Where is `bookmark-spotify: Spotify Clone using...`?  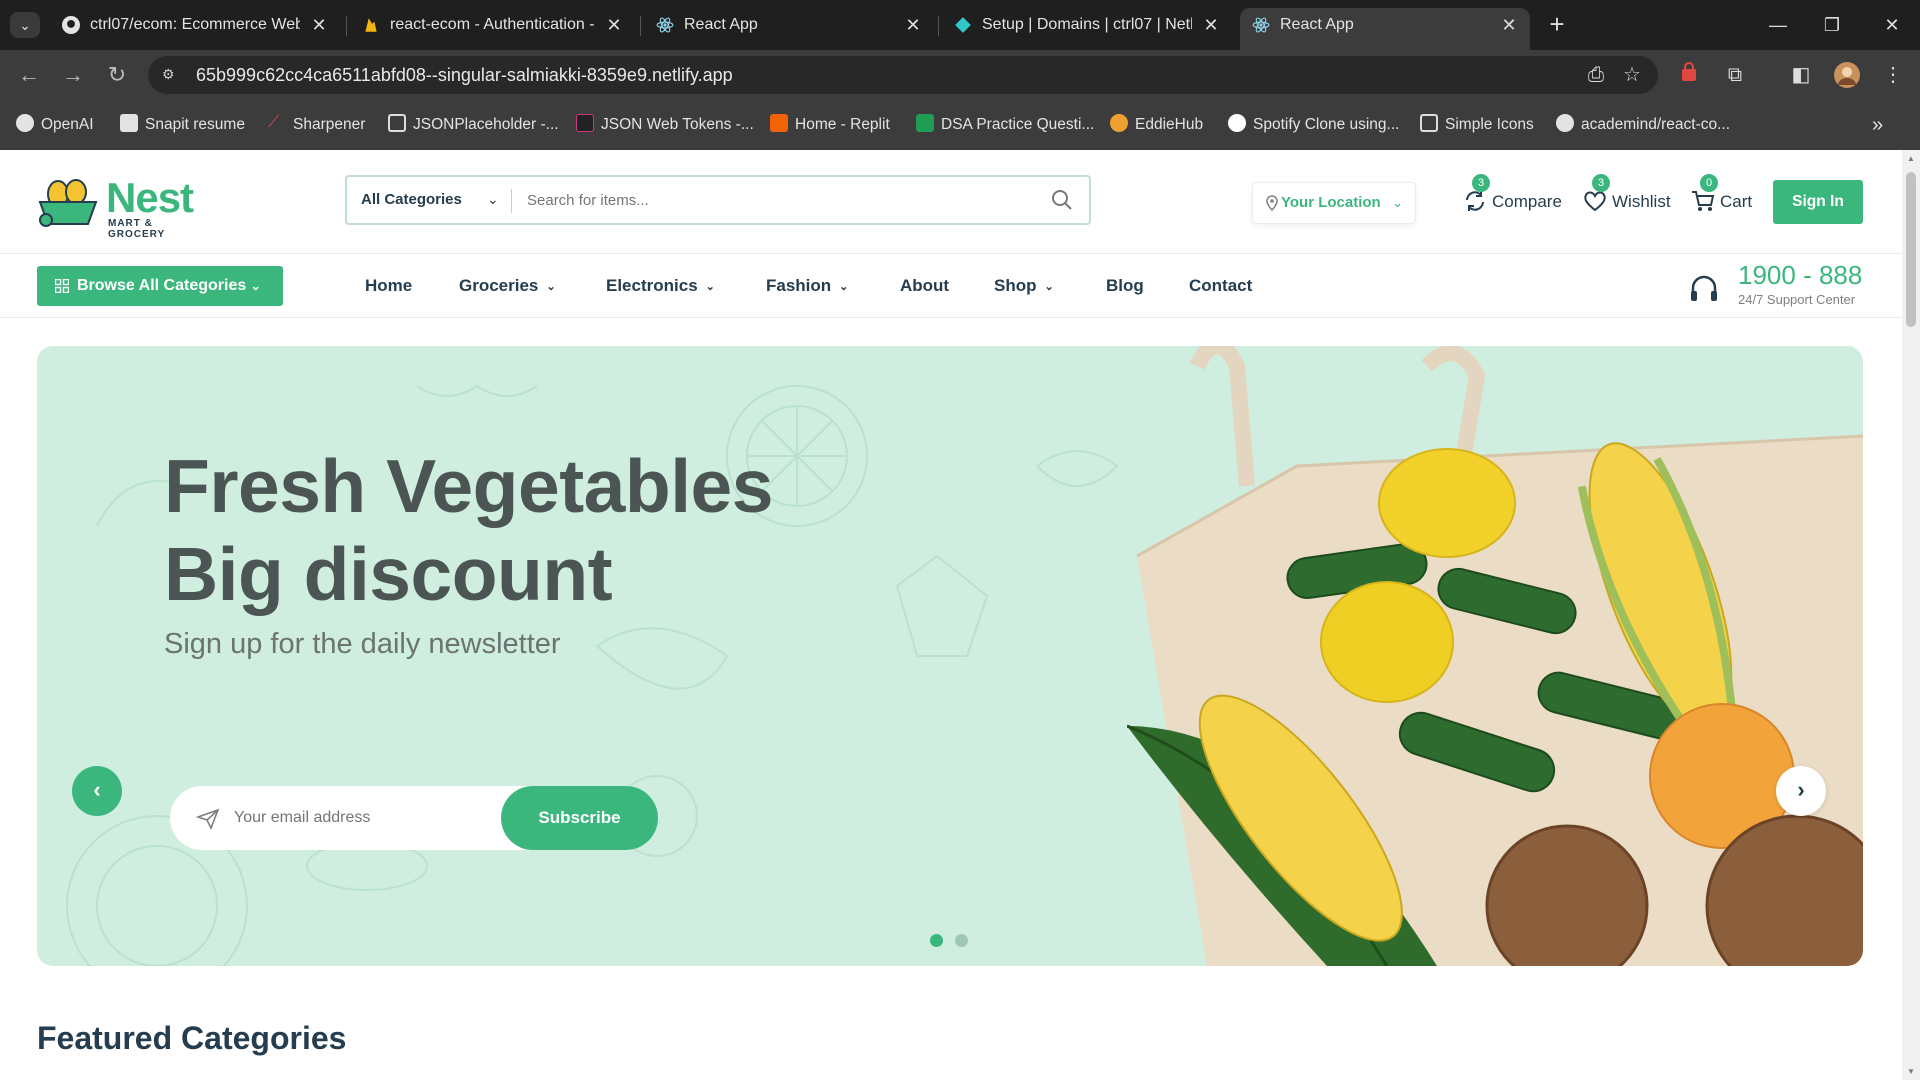 bookmark-spotify: Spotify Clone using... is located at coordinates (1313, 125).